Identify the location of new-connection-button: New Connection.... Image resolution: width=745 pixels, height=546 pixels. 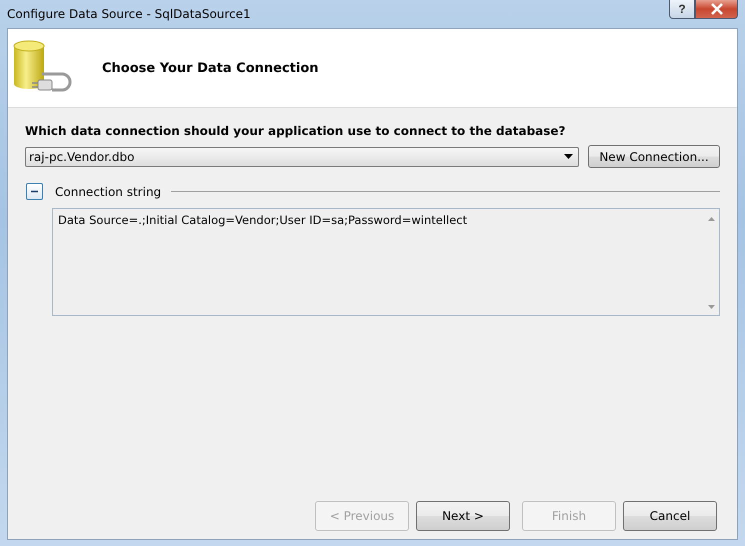
(654, 156).